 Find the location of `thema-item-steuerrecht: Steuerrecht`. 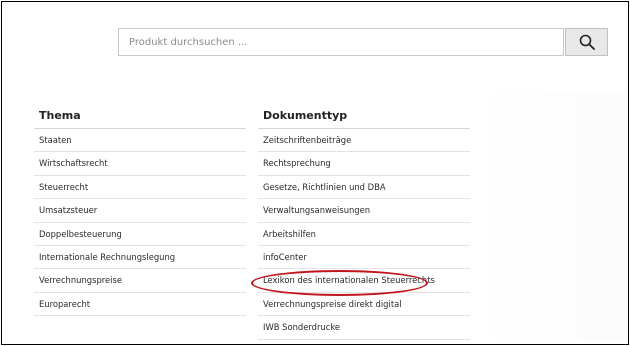

thema-item-steuerrecht: Steuerrecht is located at coordinates (140, 188).